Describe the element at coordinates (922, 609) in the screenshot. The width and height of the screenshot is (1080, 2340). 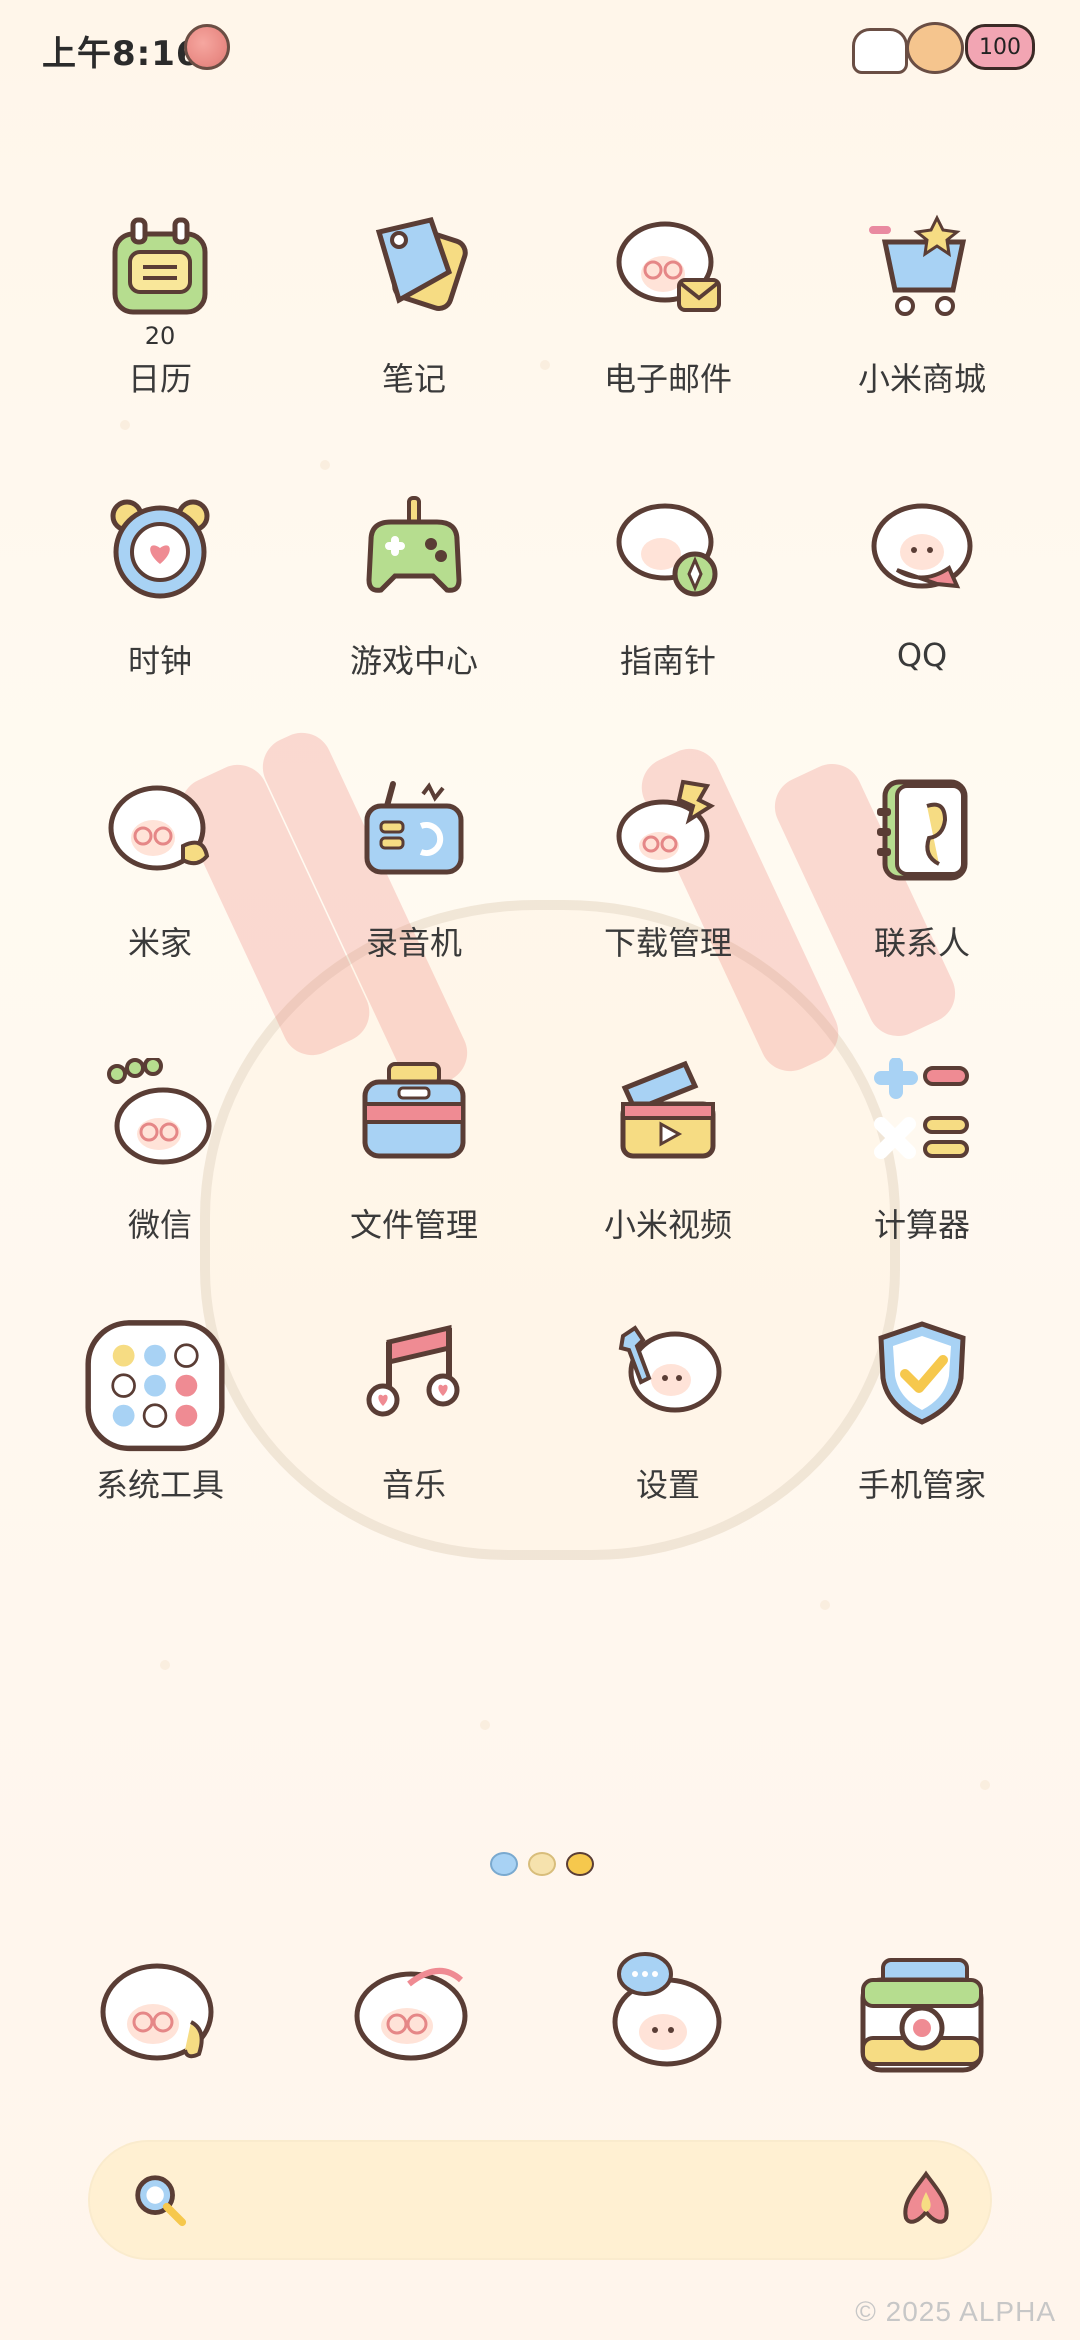
I see `app-qq: QQ` at that location.